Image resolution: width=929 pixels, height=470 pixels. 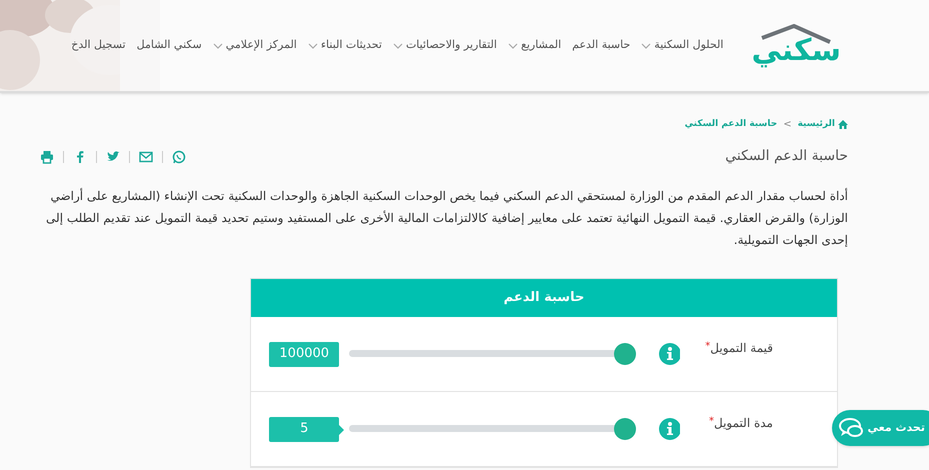 What do you see at coordinates (843, 124) in the screenshot?
I see `home-icon` at bounding box center [843, 124].